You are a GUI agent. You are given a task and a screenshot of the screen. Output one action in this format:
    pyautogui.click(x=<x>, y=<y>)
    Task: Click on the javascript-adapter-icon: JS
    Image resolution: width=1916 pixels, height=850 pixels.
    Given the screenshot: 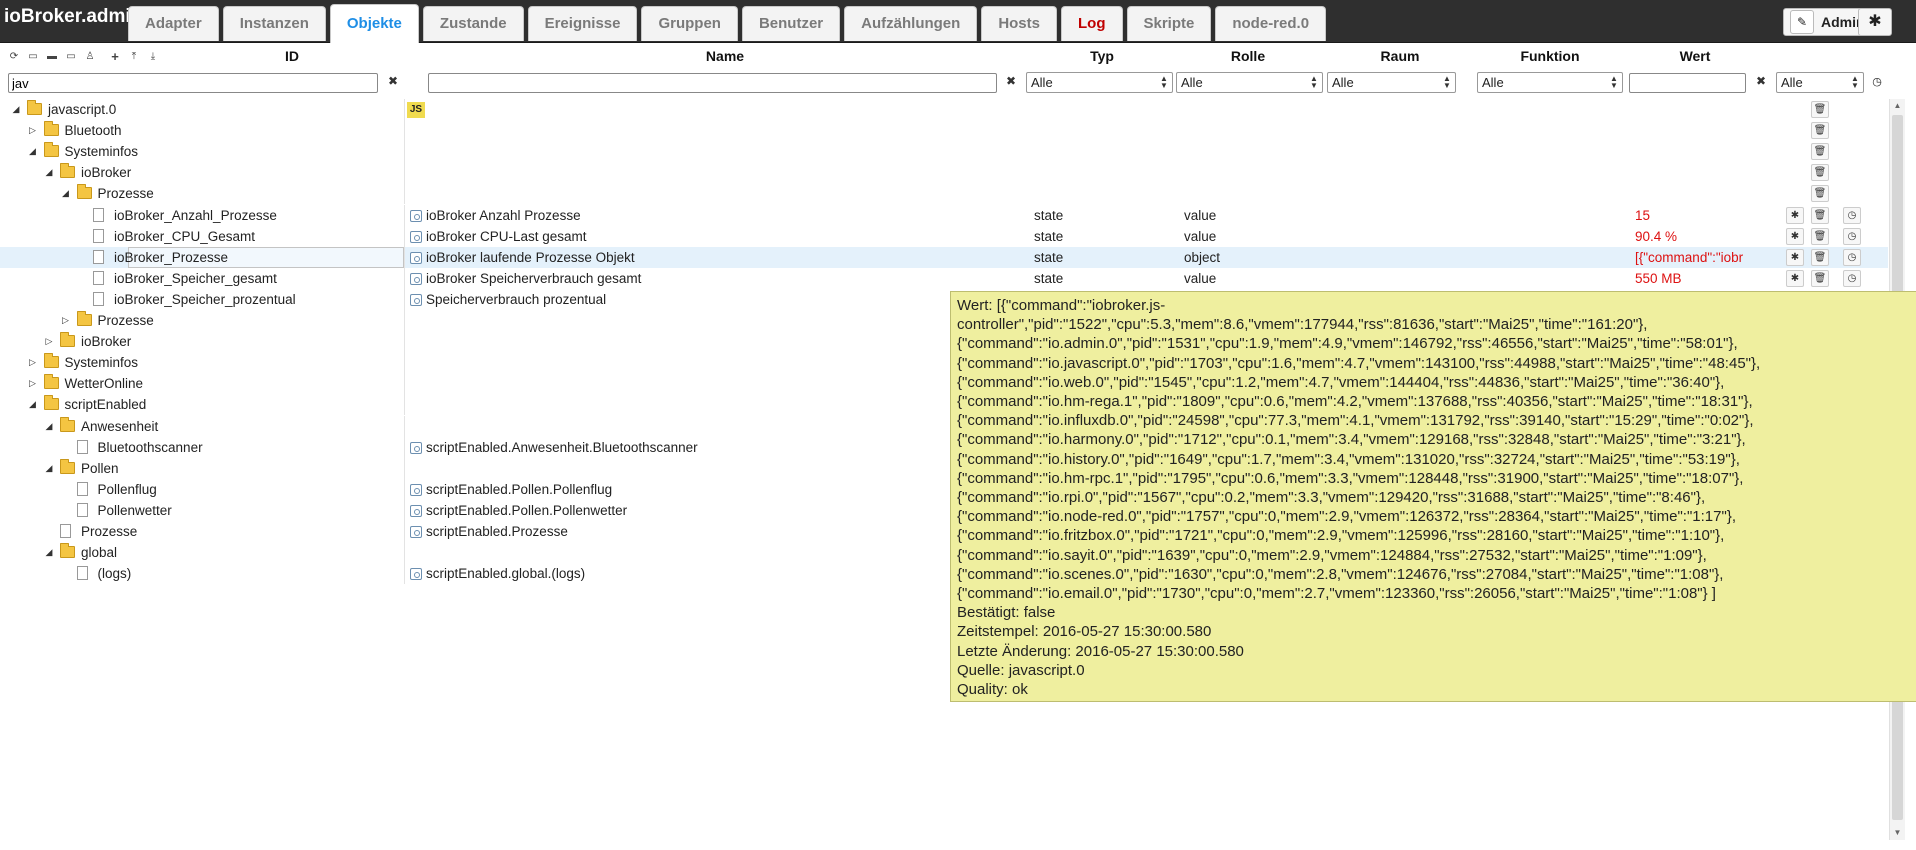 What is the action you would take?
    pyautogui.click(x=416, y=110)
    